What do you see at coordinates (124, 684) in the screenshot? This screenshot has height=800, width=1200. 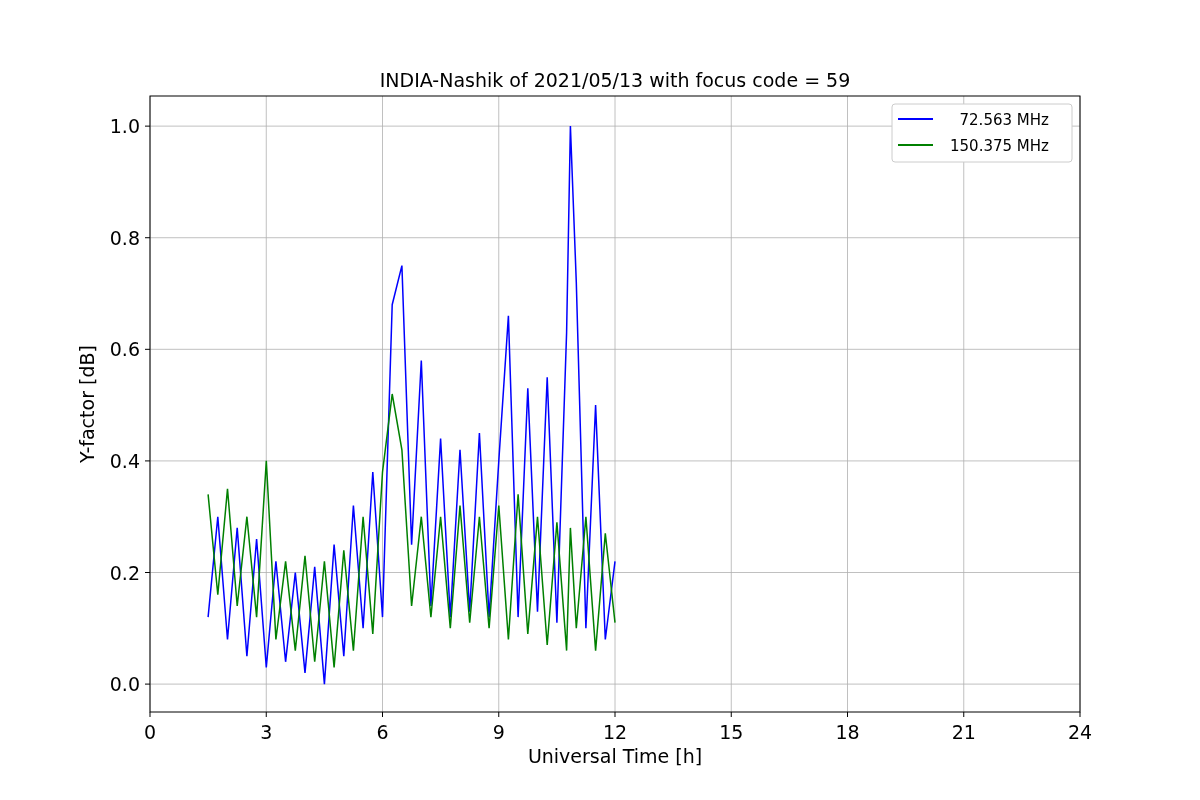 I see `y-tick-label: 0.0` at bounding box center [124, 684].